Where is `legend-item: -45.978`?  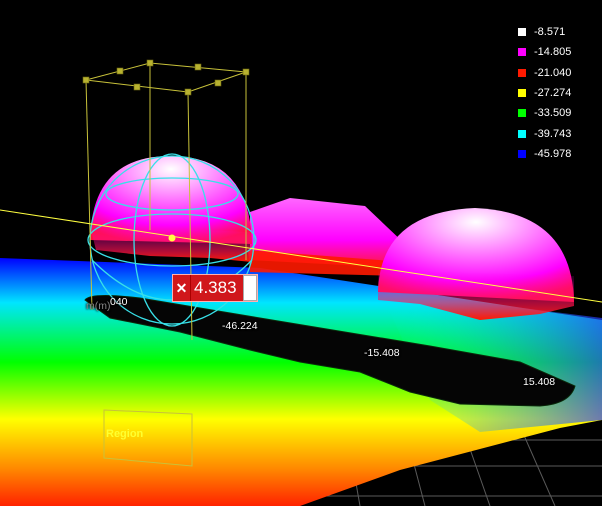
legend-item: -45.978 is located at coordinates (553, 154).